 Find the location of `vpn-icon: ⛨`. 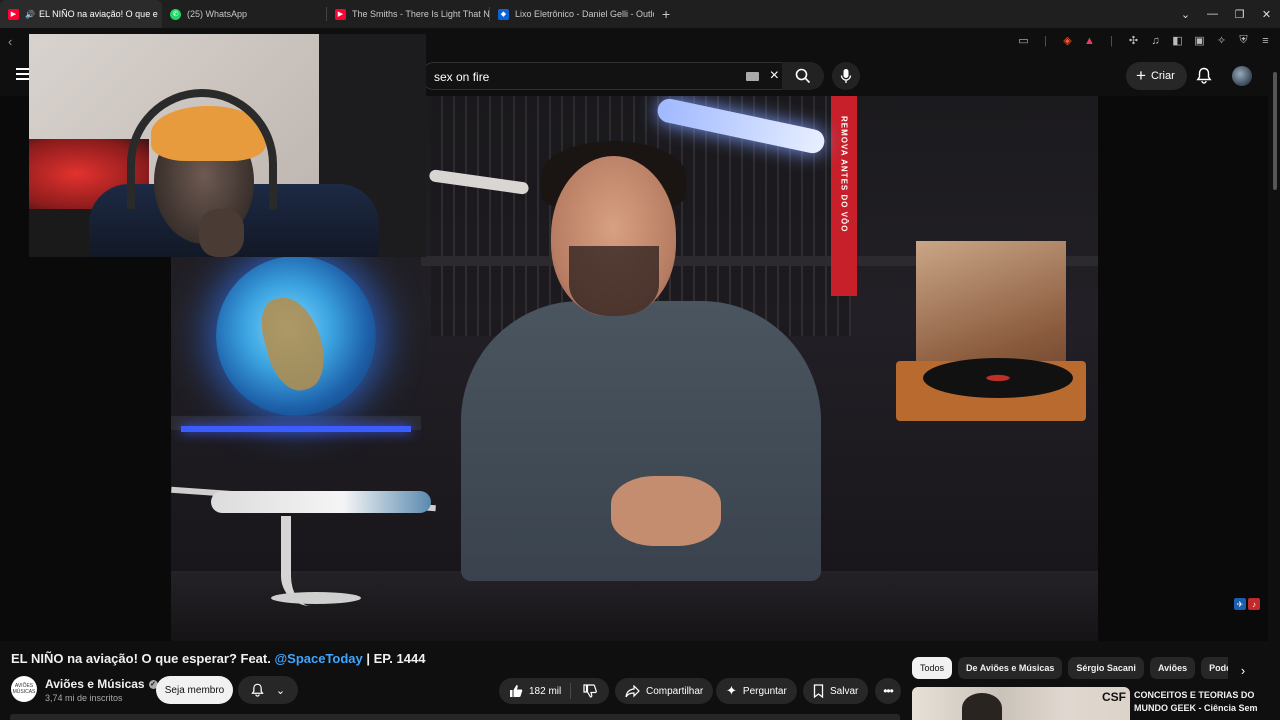

vpn-icon: ⛨ is located at coordinates (1243, 40).